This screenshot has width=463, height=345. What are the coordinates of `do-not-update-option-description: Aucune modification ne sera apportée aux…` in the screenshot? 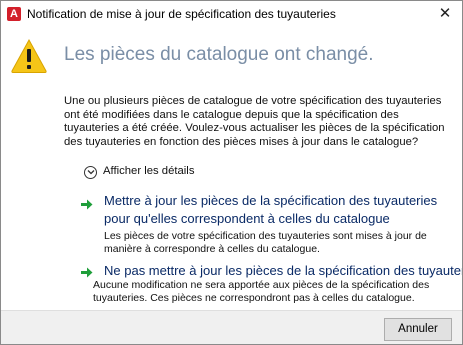 It's located at (261, 291).